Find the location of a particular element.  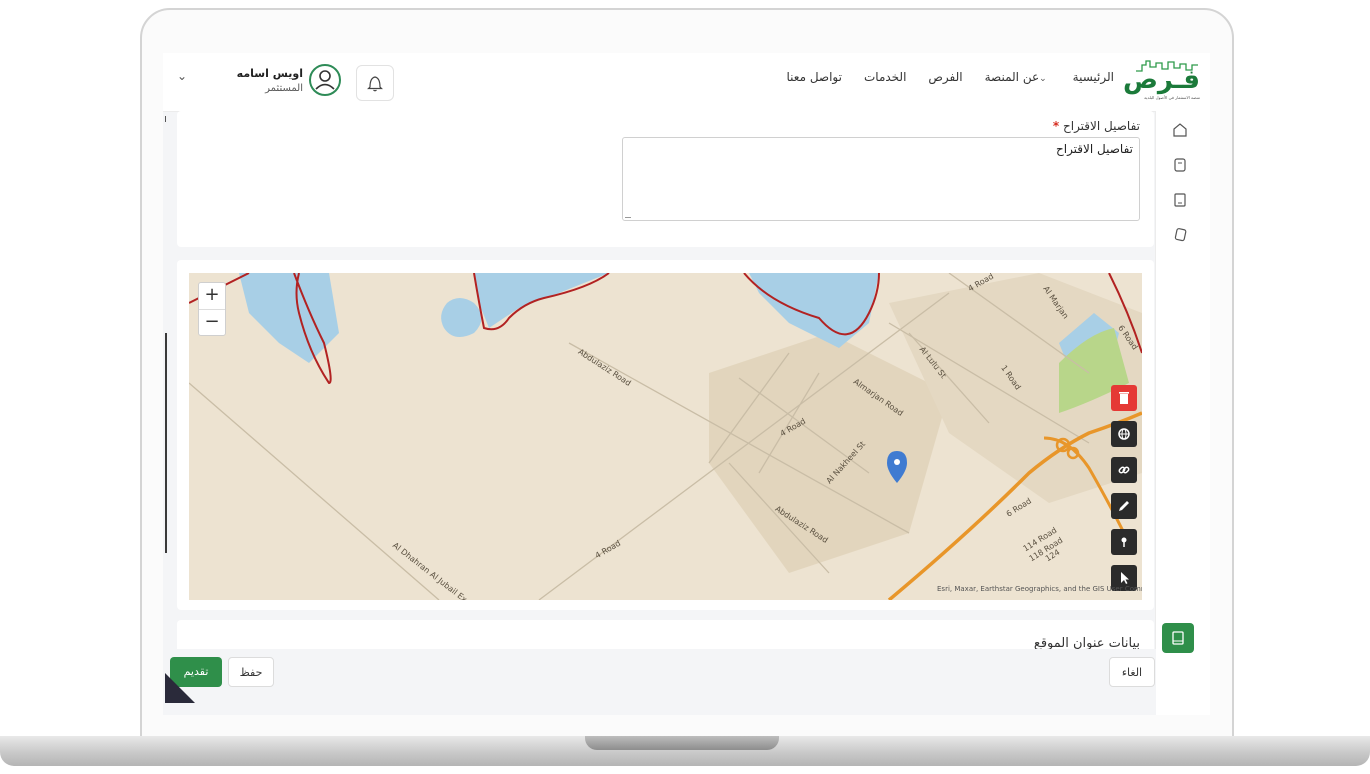

bell-icon is located at coordinates (375, 84).